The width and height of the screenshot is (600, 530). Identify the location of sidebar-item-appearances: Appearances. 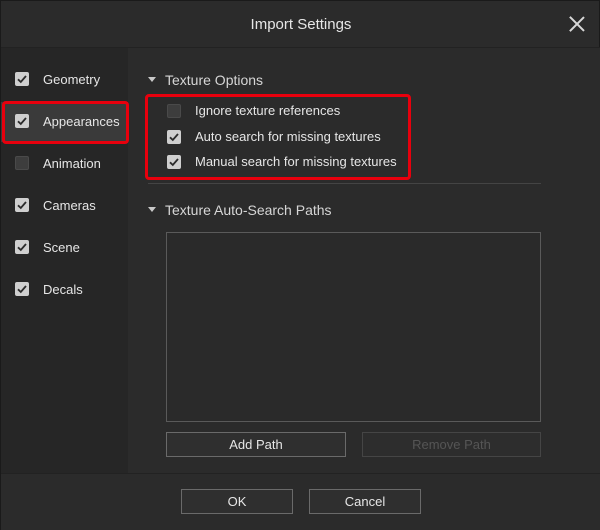
(64, 122).